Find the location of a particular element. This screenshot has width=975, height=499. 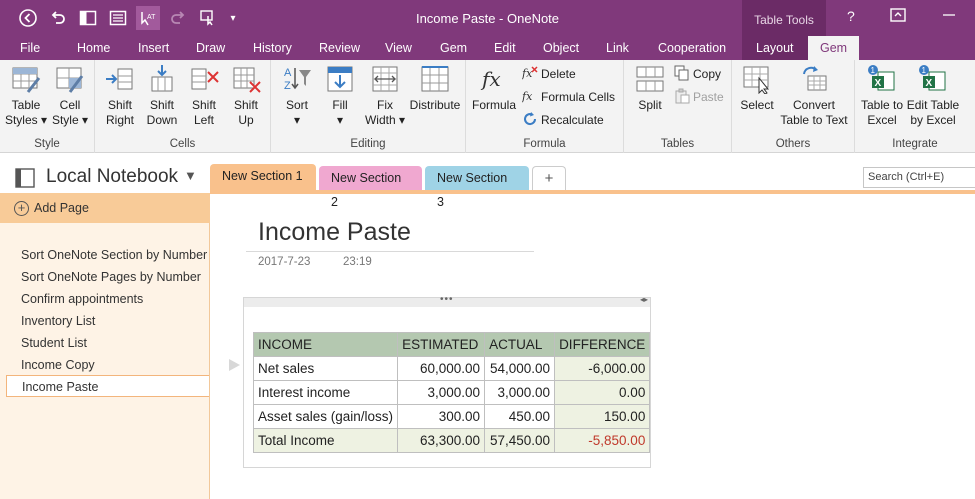

table-cell: 63,300.00 is located at coordinates (441, 440).